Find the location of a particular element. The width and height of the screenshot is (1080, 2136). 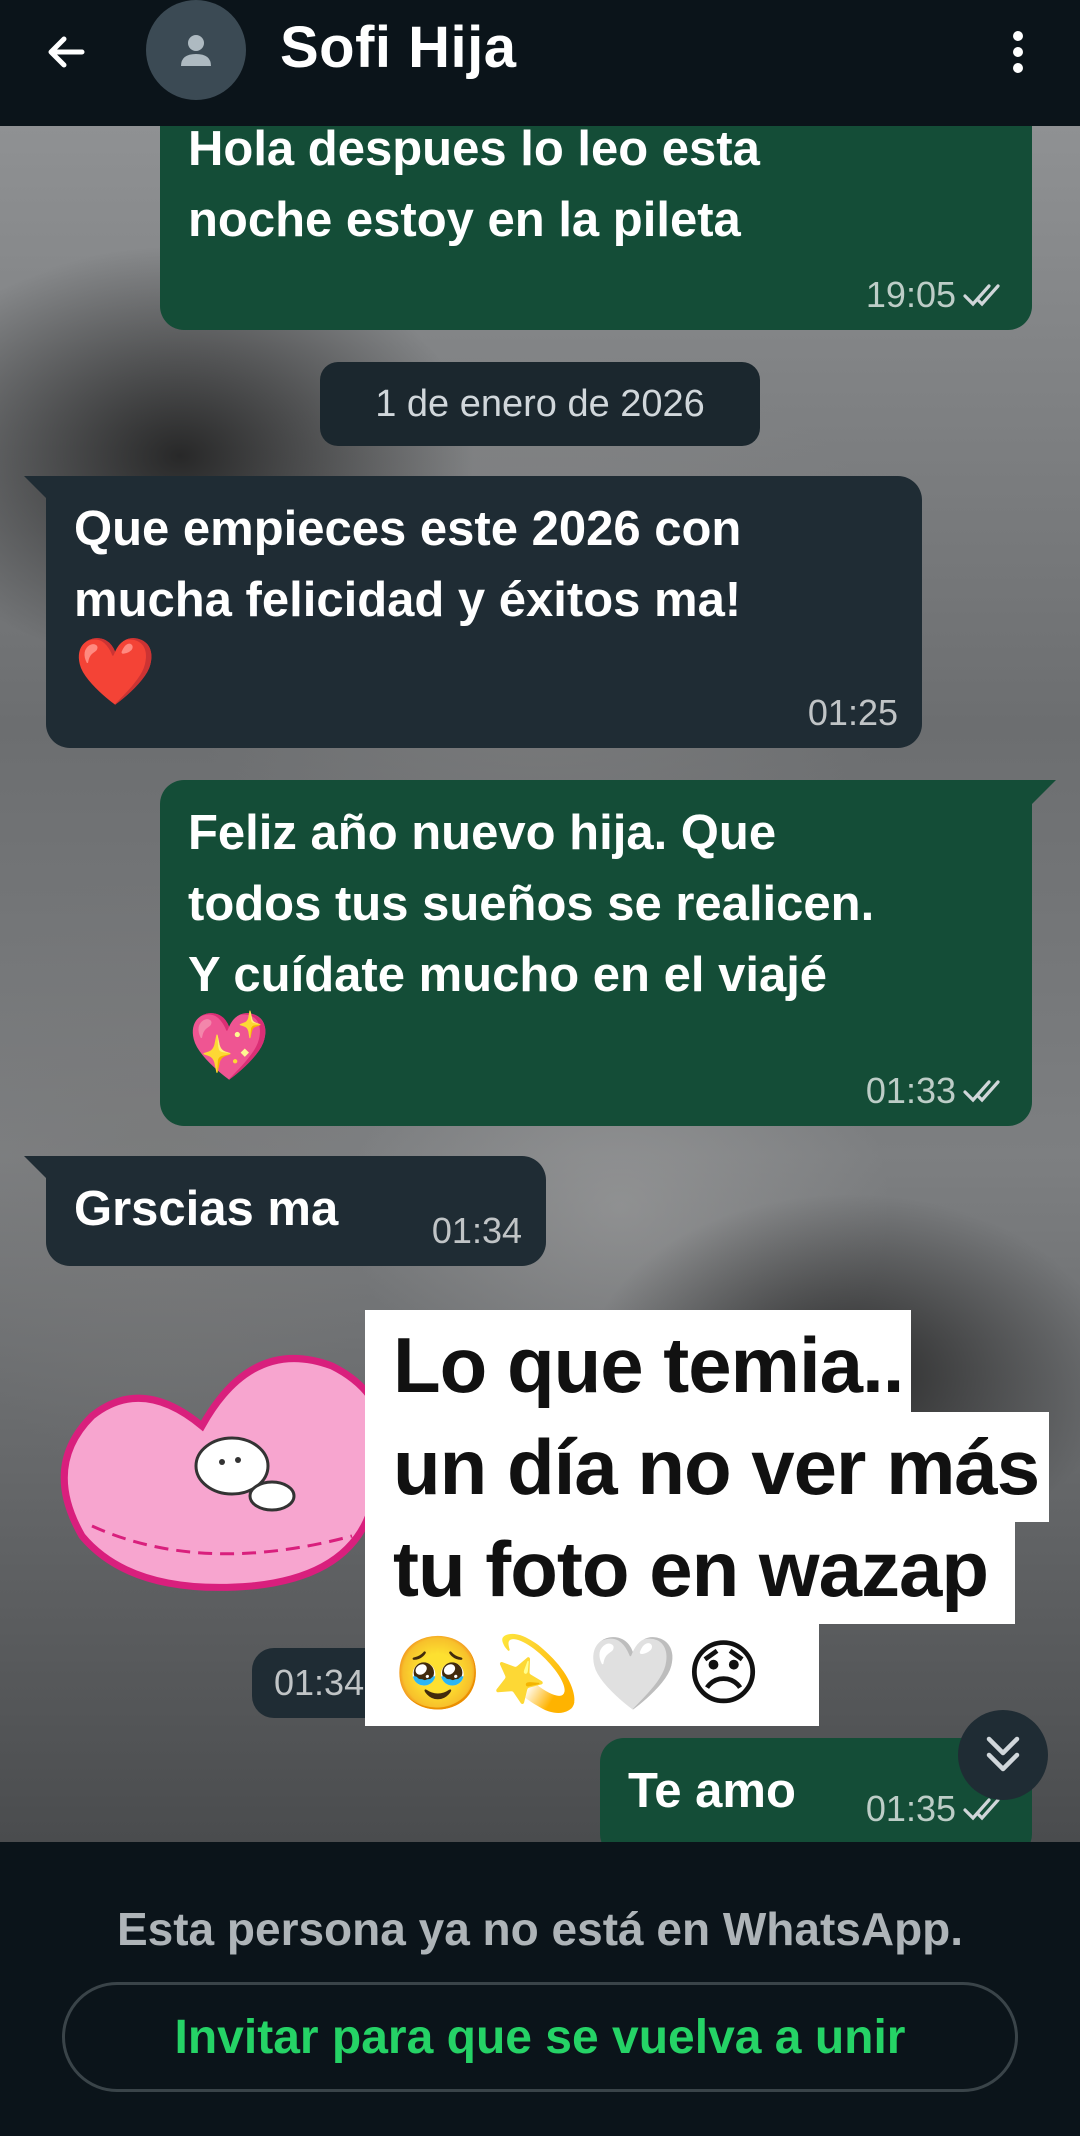

date-divider: 1 de enero de 2026 is located at coordinates (540, 404).